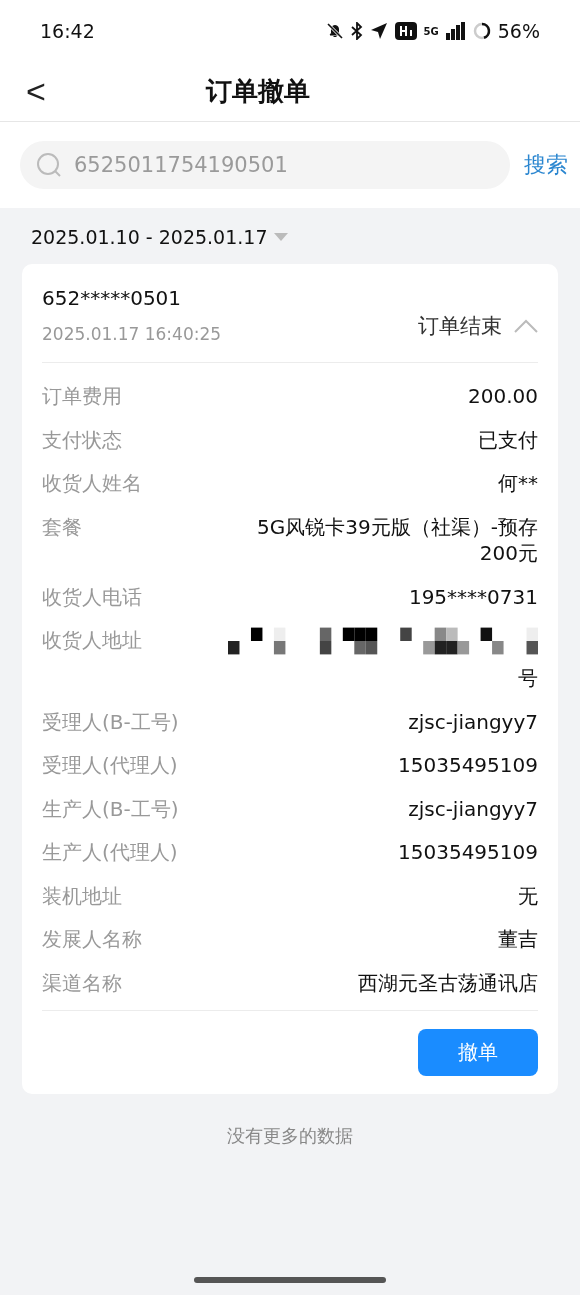 This screenshot has width=580, height=1295. What do you see at coordinates (62, 526) in the screenshot?
I see `field-label: 套餐` at bounding box center [62, 526].